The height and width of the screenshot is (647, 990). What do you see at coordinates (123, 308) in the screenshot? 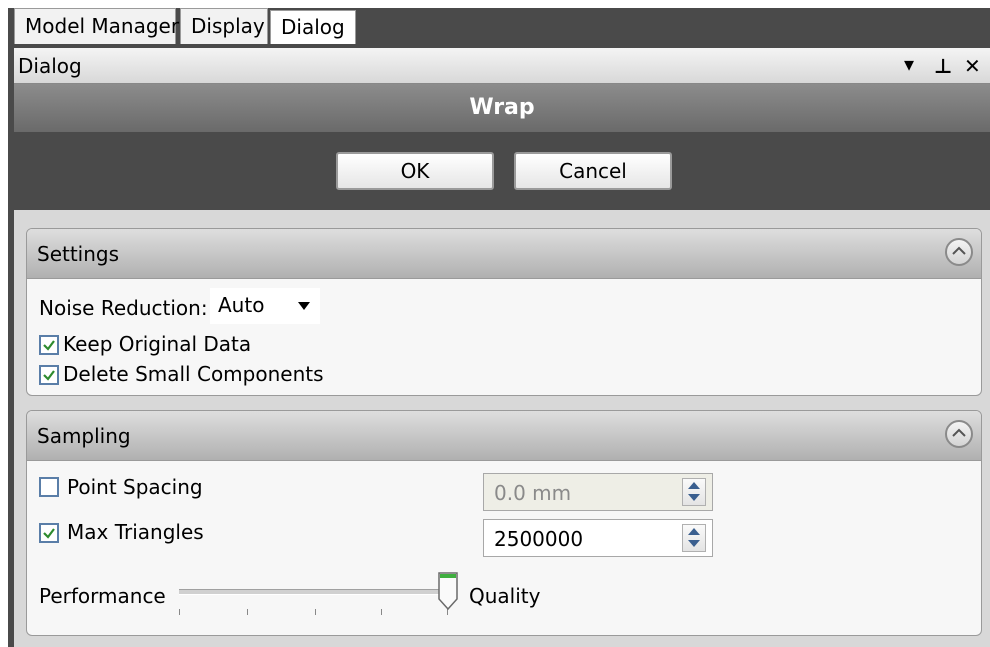
I see `noise-reduction-label: Noise Reduction:` at bounding box center [123, 308].